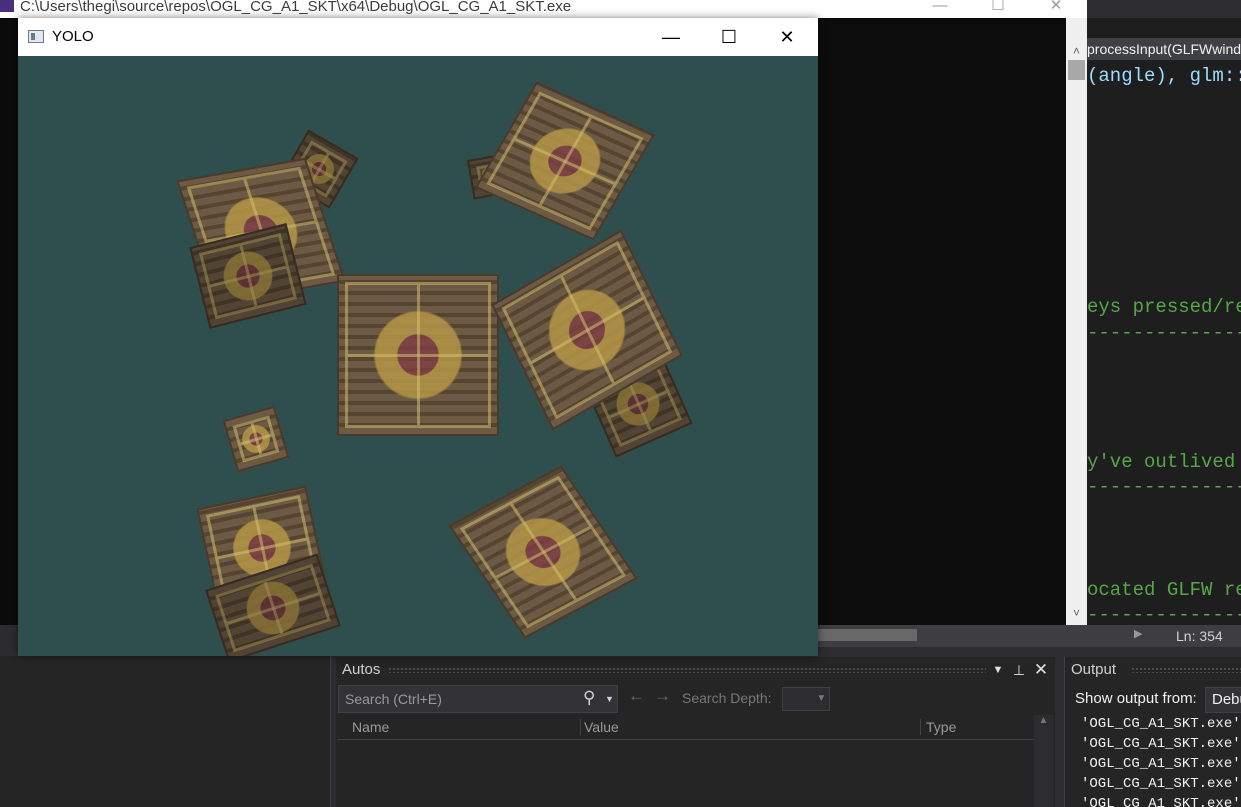  I want to click on find-previous-icon: ←, so click(636, 696).